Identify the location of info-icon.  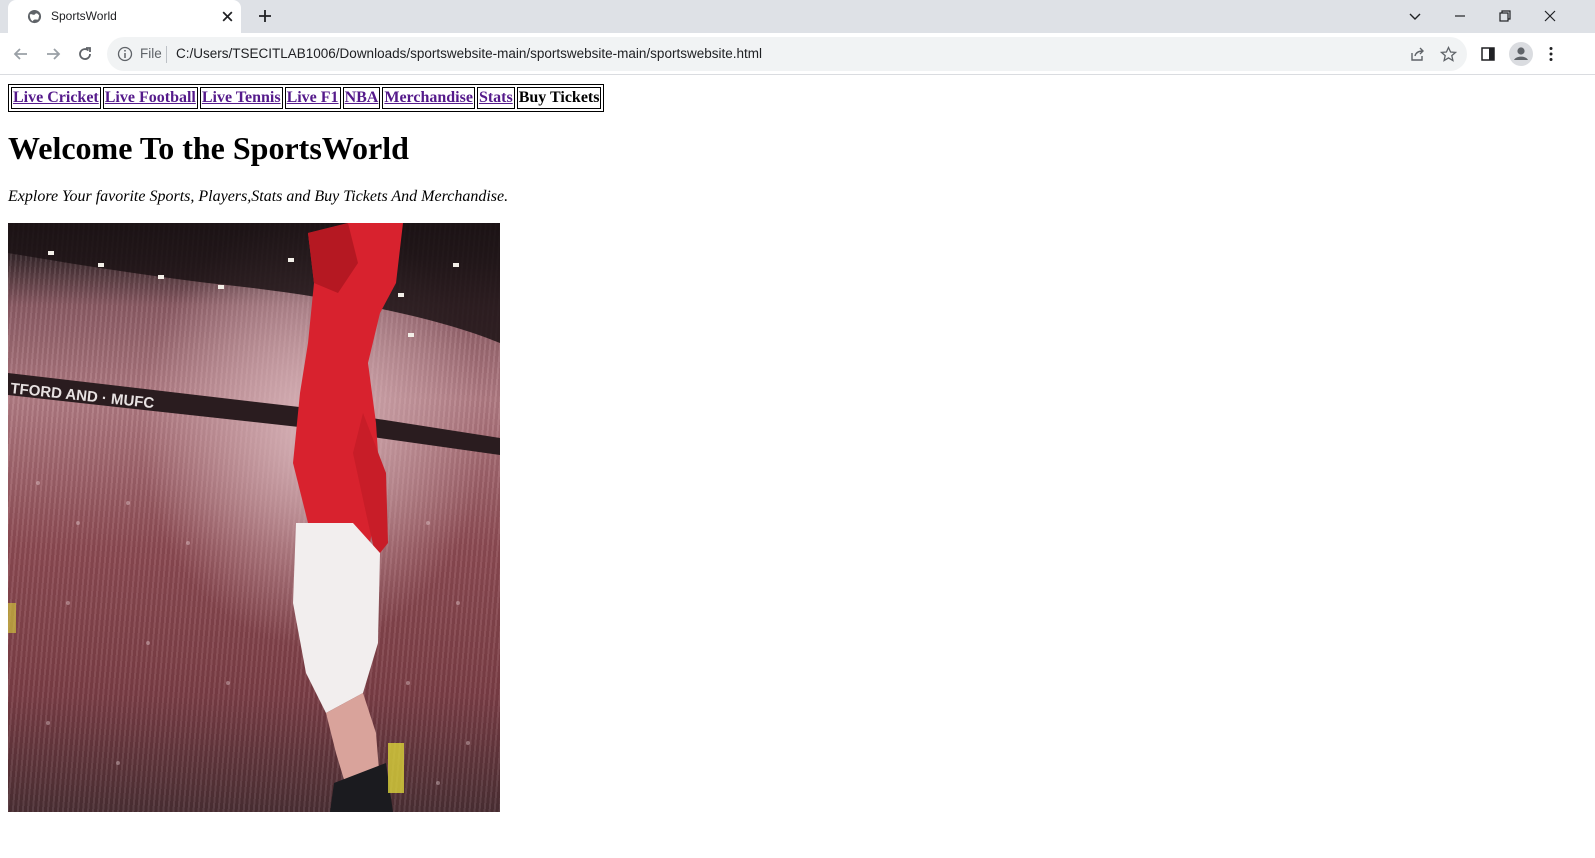
(125, 54).